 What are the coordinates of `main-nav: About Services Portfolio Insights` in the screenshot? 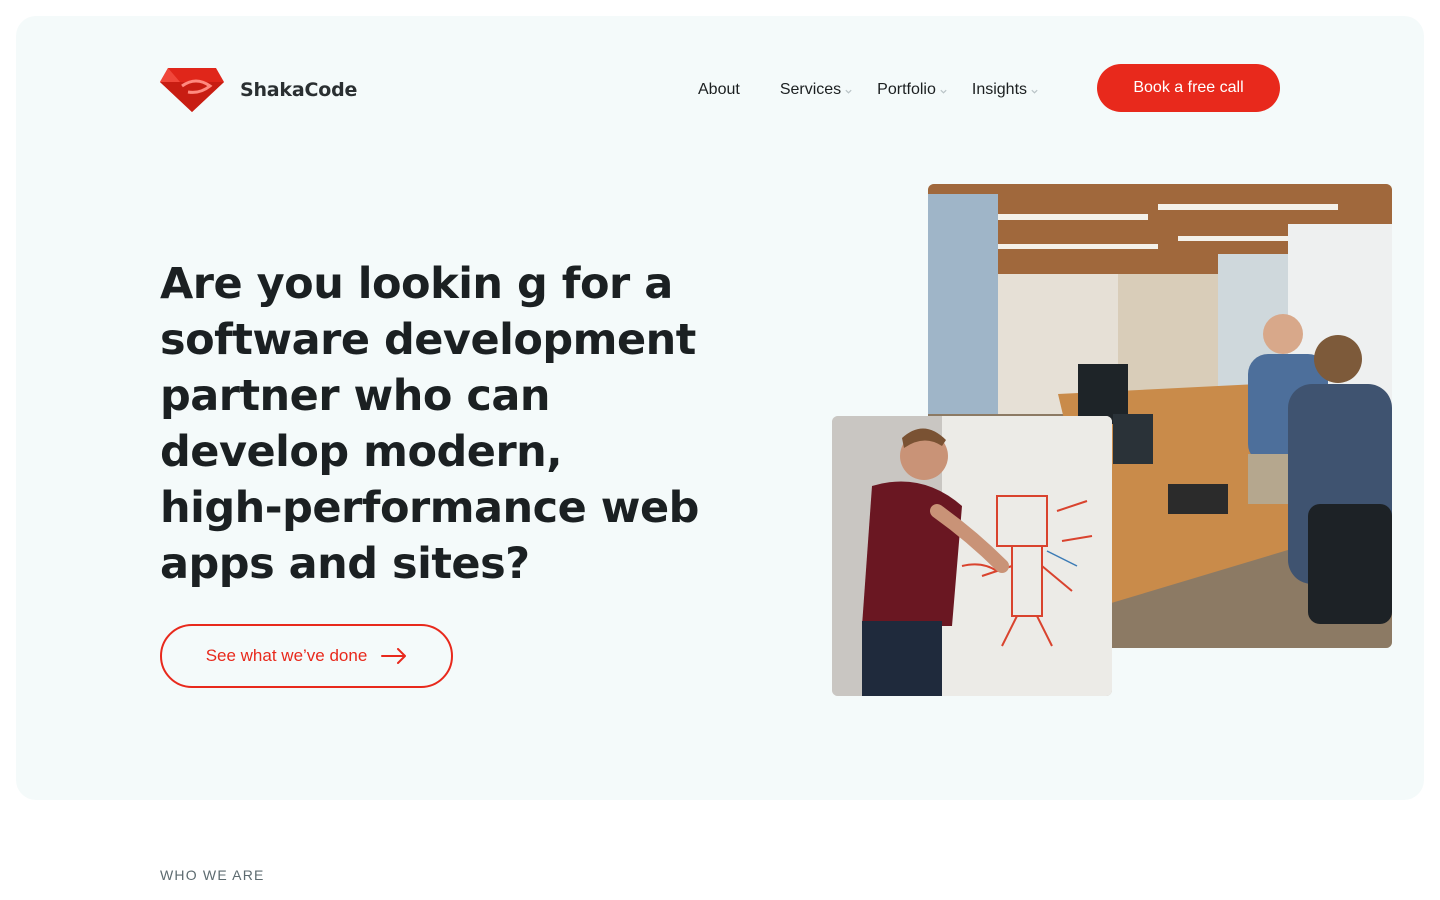 It's located at (880, 90).